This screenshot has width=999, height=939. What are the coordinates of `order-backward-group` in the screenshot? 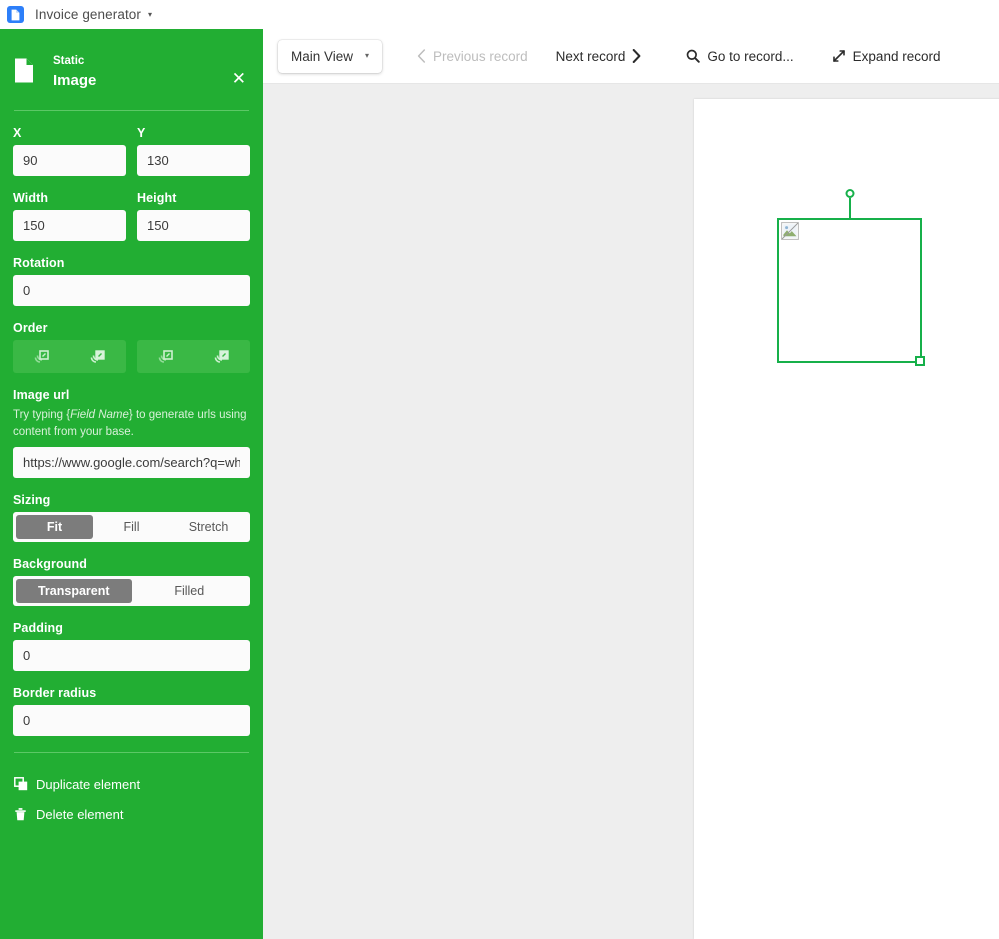 It's located at (69, 356).